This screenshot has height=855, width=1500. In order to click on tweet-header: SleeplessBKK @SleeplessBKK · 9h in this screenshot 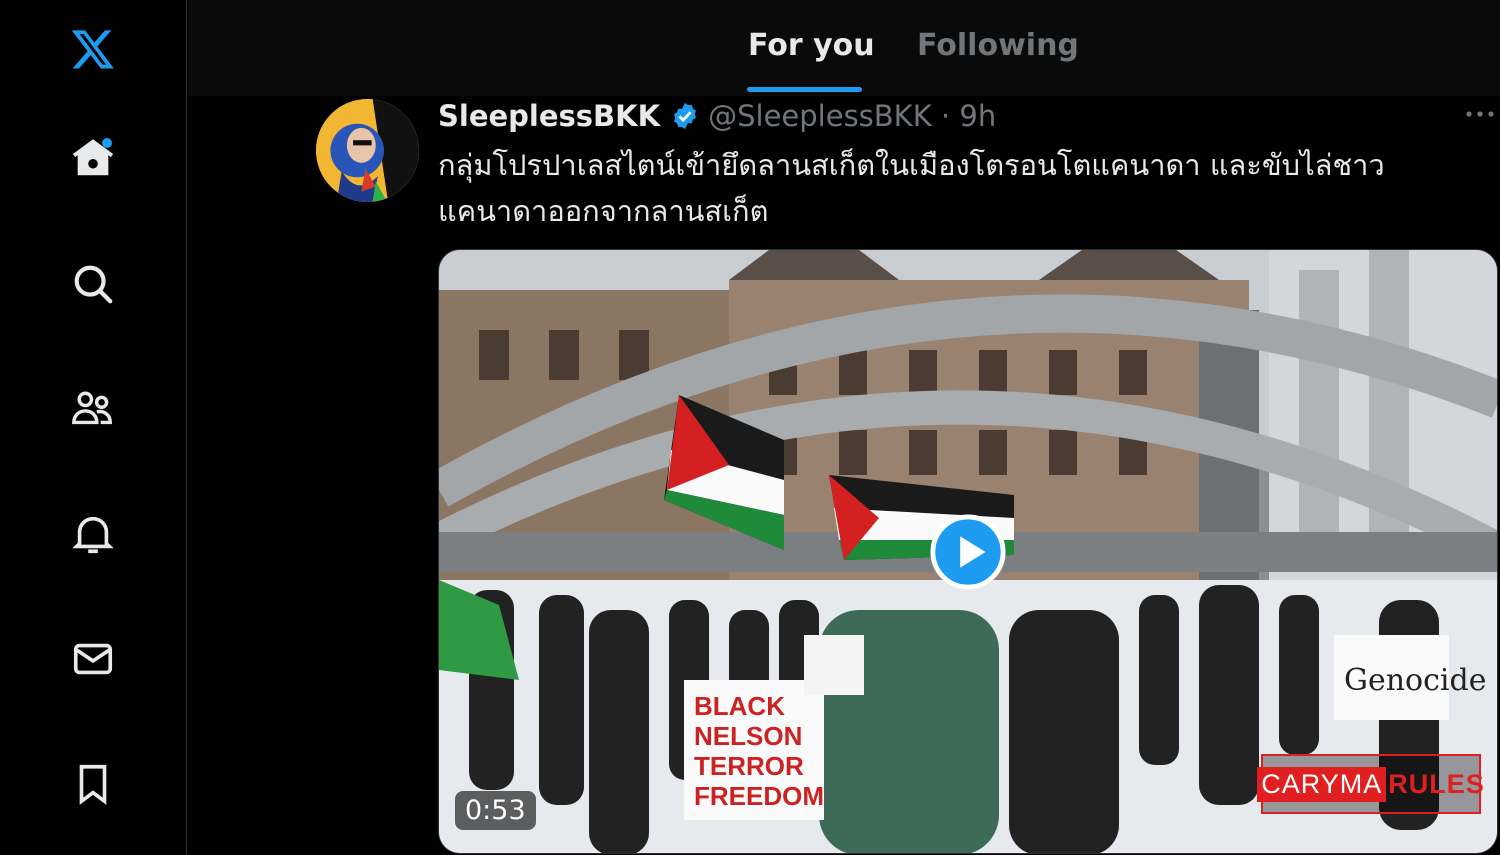, I will do `click(717, 116)`.